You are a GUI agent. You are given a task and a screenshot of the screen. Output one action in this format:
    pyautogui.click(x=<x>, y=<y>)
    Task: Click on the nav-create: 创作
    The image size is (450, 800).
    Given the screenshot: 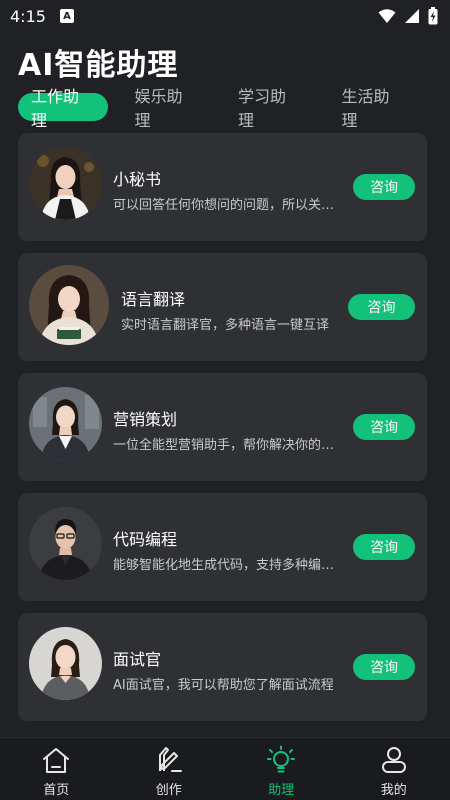 What is the action you would take?
    pyautogui.click(x=169, y=769)
    